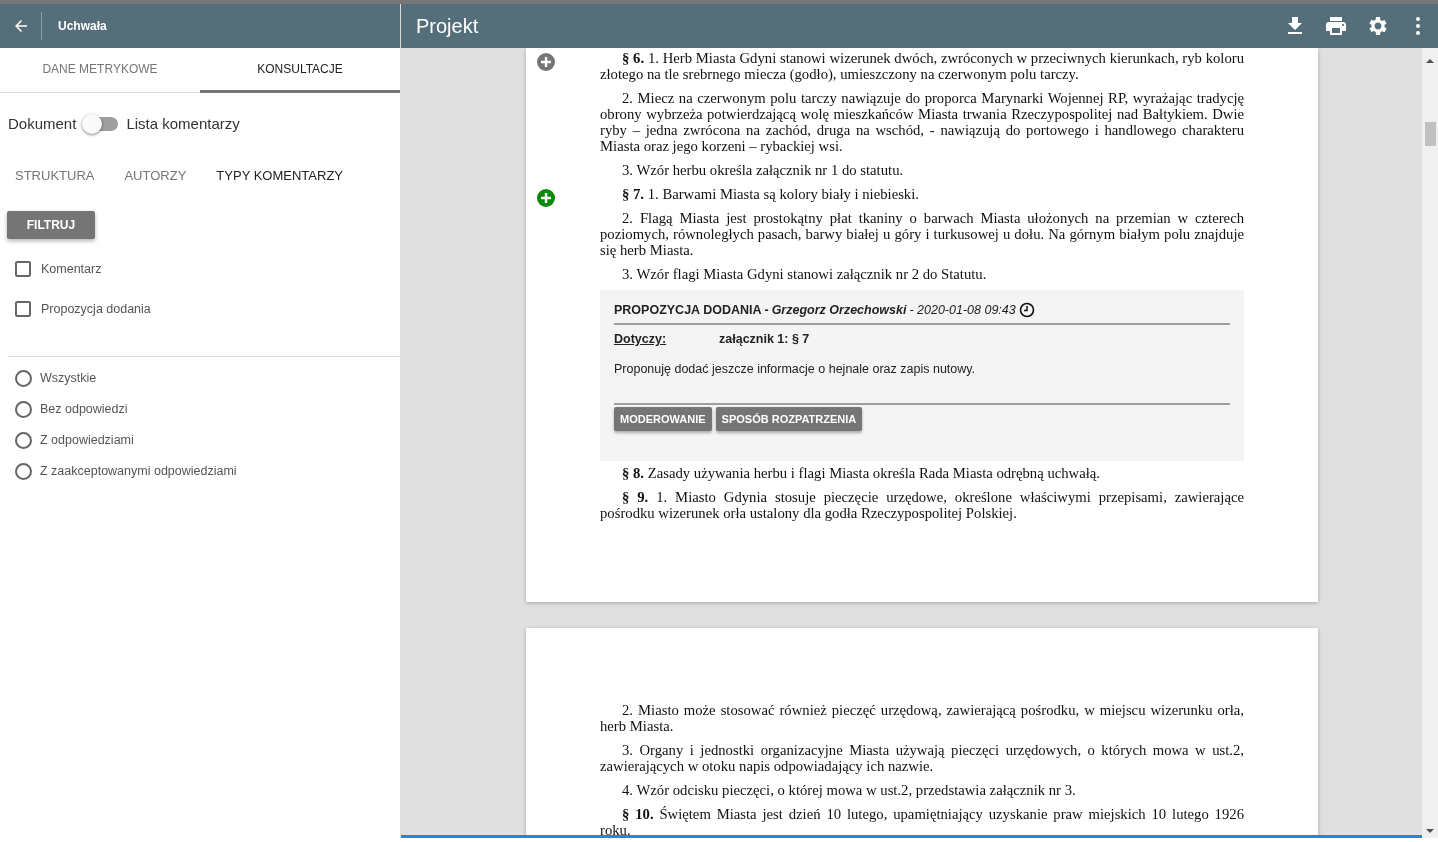 The height and width of the screenshot is (842, 1438). I want to click on paragraph: 4. Wzór odcisku pieczęci, o której mowa w ust.2, przedstawia załącznik nr 3., so click(849, 790).